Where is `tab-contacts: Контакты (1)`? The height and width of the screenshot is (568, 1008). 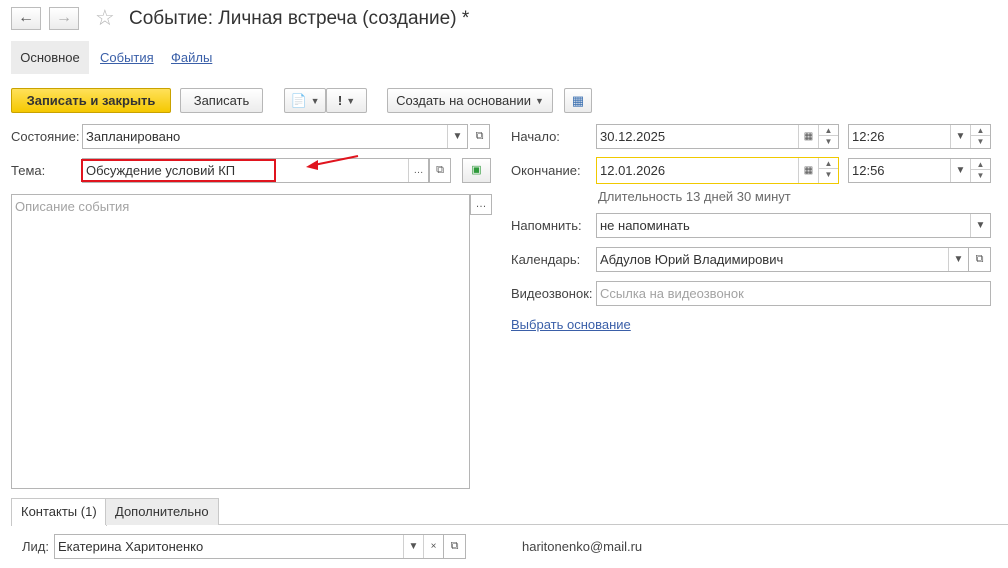 tab-contacts: Контакты (1) is located at coordinates (59, 512).